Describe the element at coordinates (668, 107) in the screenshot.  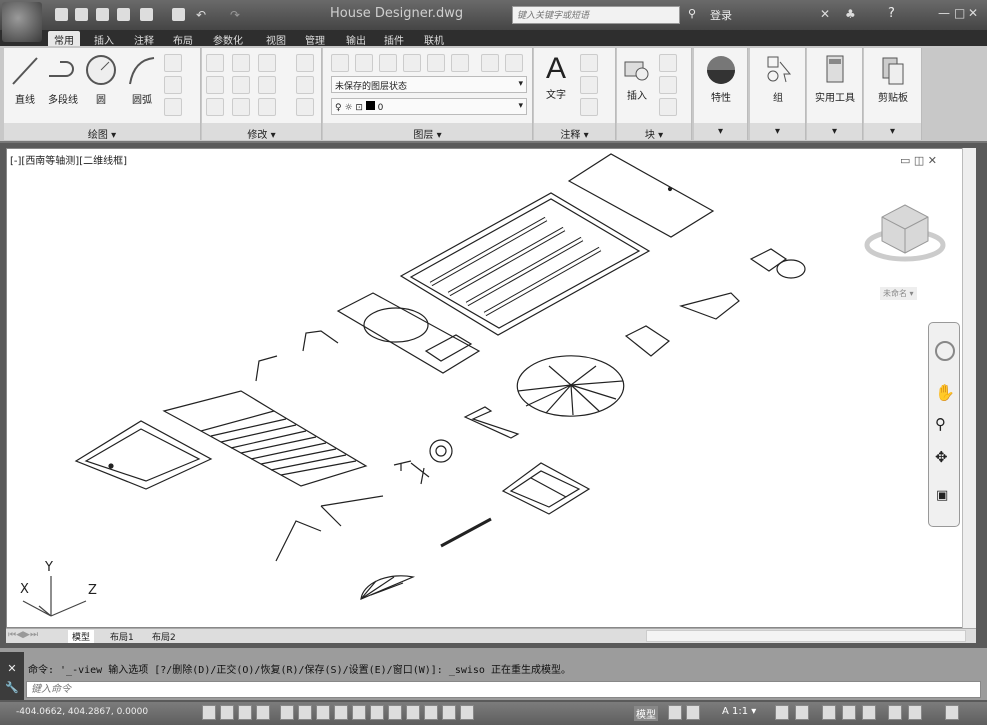
I see `attribute-icon` at that location.